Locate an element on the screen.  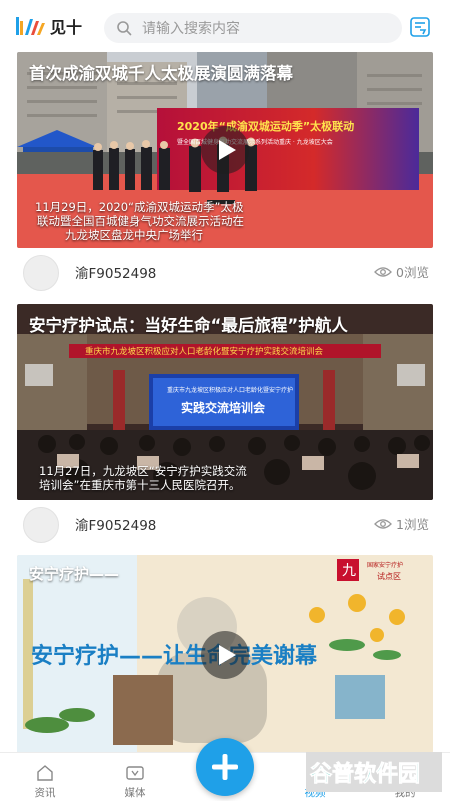
caption-line: 培训会”在重庆市第十三人民医院召开。 is located at coordinates (140, 485).